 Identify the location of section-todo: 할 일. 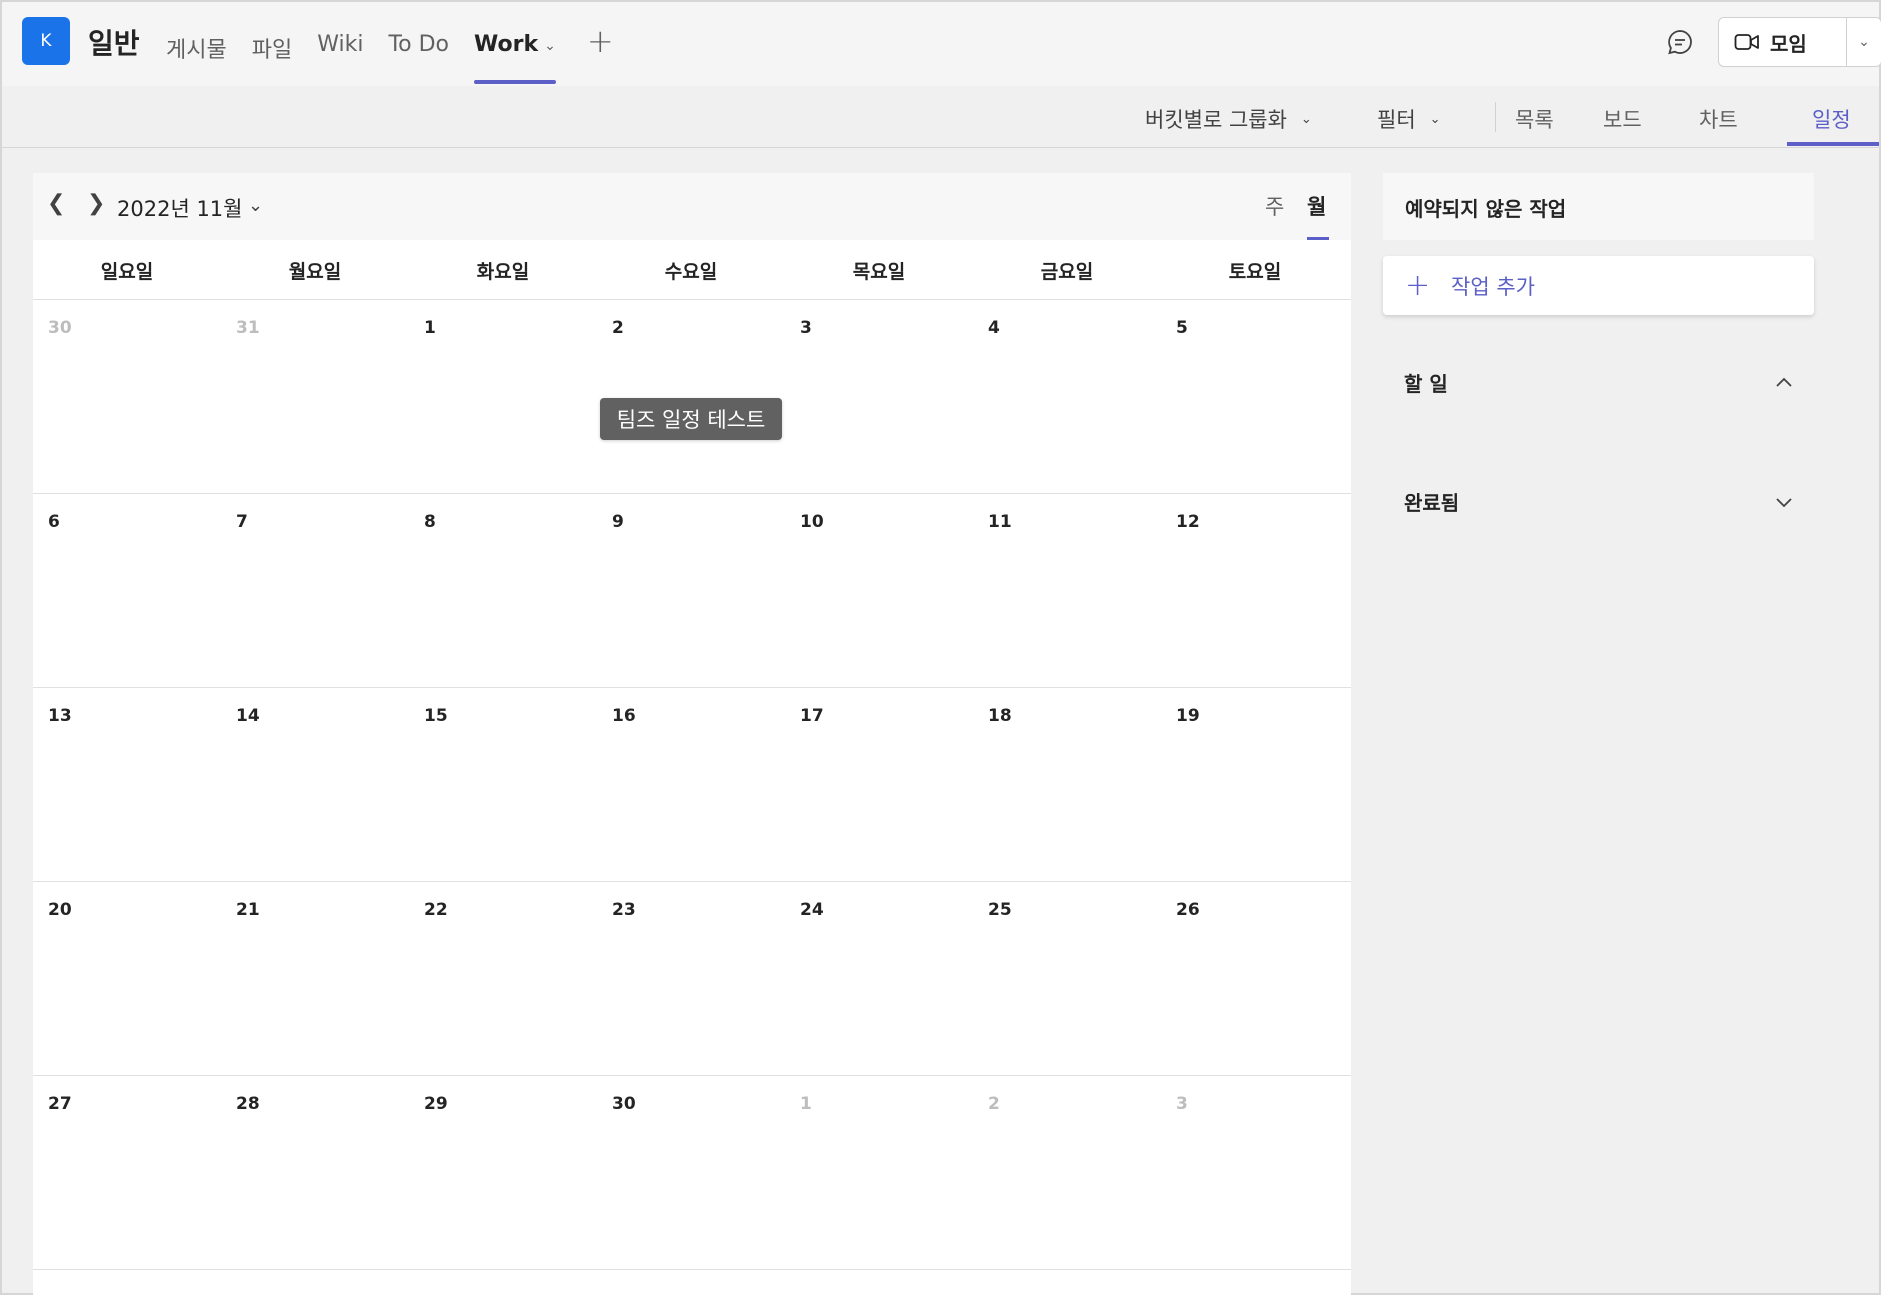
(1599, 382).